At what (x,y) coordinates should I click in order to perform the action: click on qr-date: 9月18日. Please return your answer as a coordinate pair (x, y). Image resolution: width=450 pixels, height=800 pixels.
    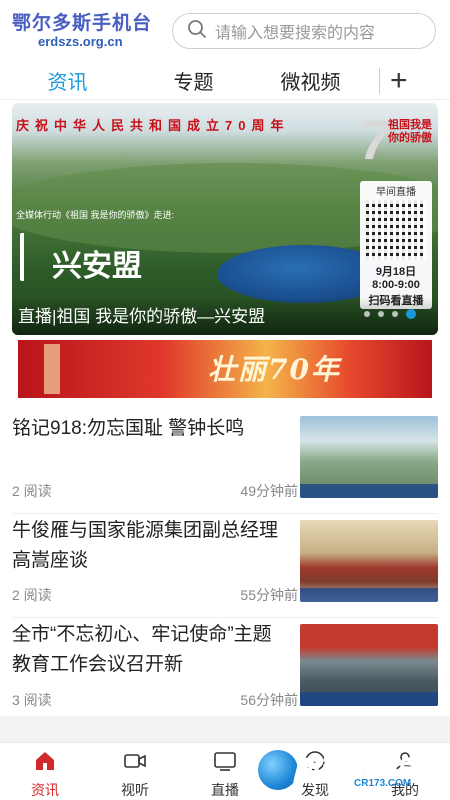
    Looking at the image, I should click on (396, 272).